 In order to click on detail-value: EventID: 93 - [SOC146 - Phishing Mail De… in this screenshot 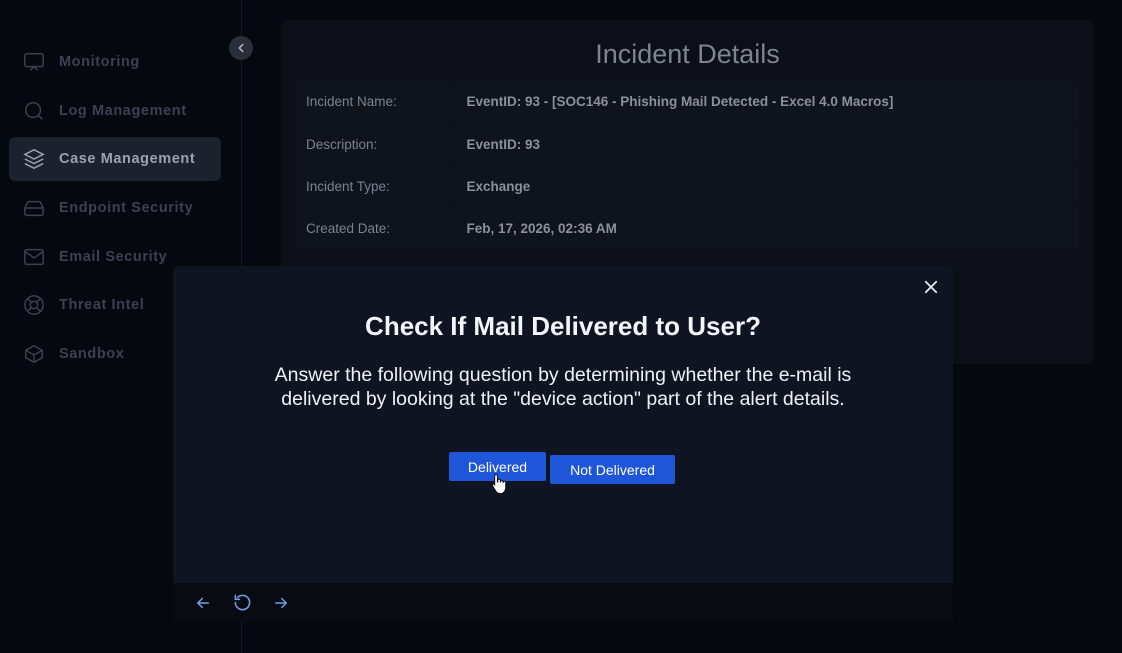, I will do `click(766, 102)`.